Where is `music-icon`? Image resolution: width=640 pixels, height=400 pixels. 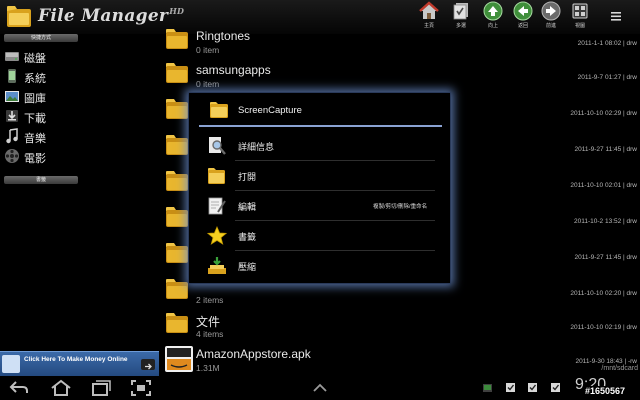 music-icon is located at coordinates (12, 136).